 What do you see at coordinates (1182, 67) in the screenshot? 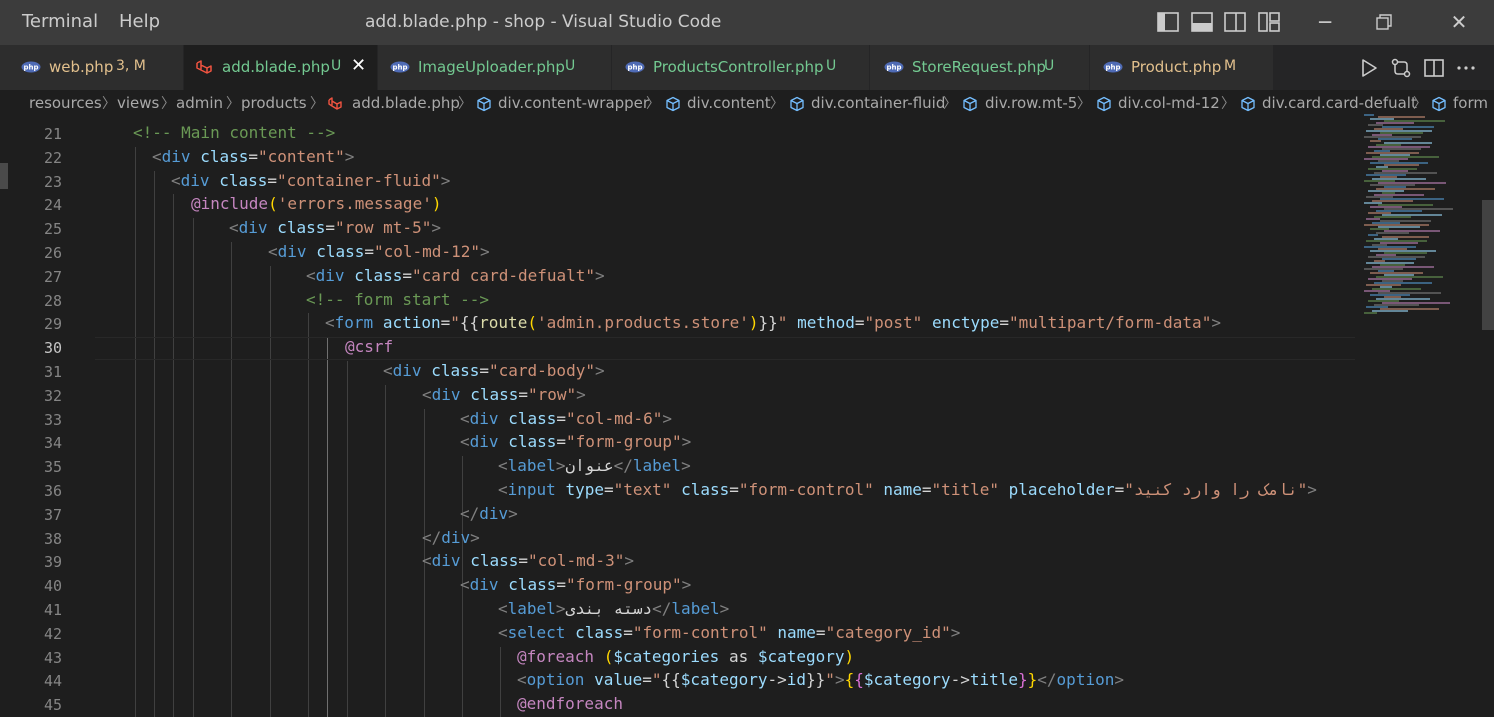
I see `tab-product-php: php Product.php M` at bounding box center [1182, 67].